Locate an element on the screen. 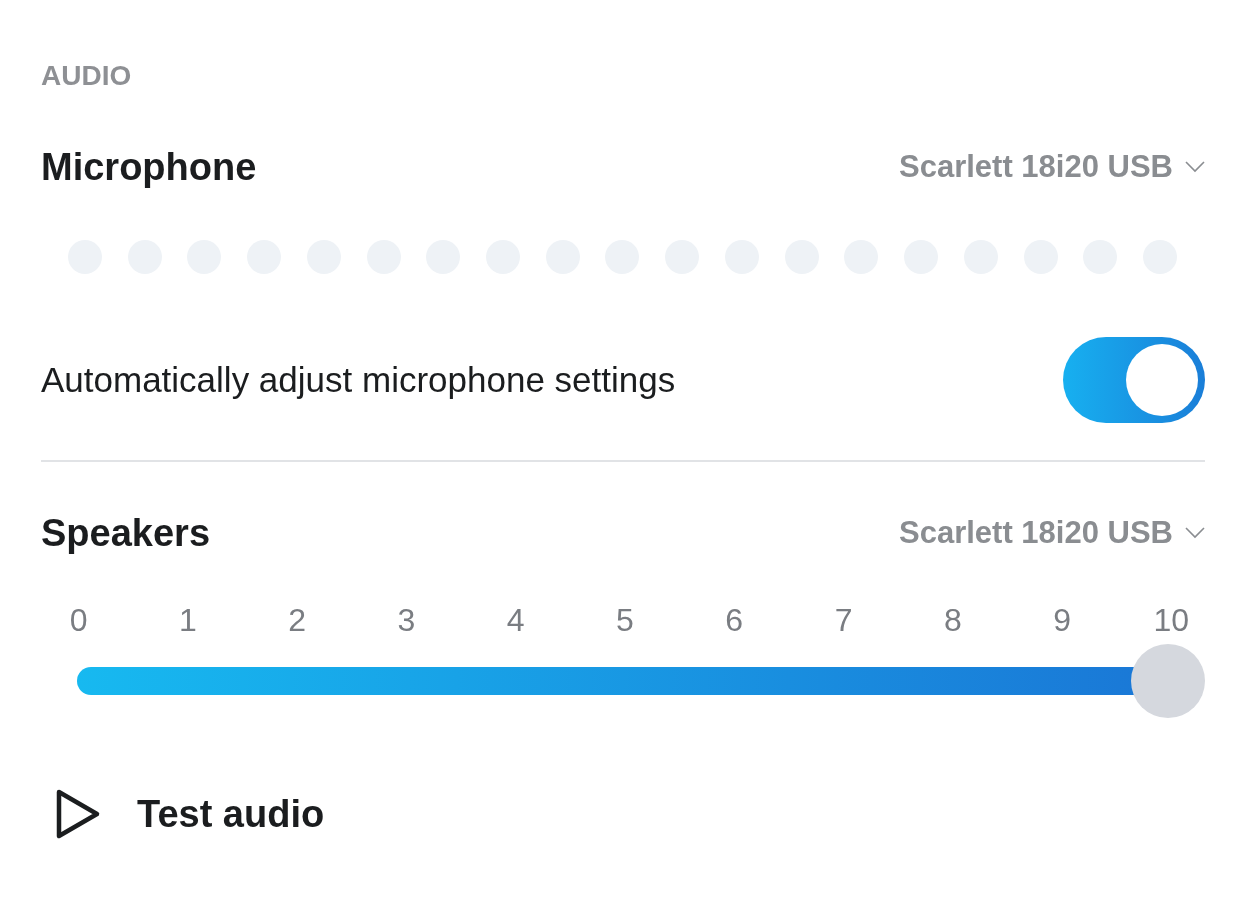  auto-adjust-label: Automatically adjust microphone settings is located at coordinates (358, 380).